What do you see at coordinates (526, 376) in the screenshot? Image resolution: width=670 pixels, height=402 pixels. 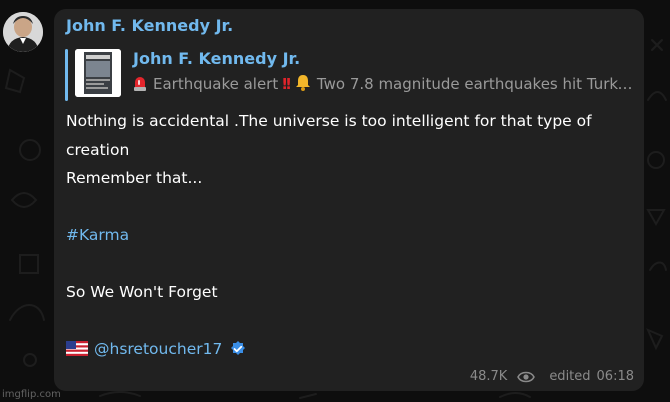 I see `eye-icon` at bounding box center [526, 376].